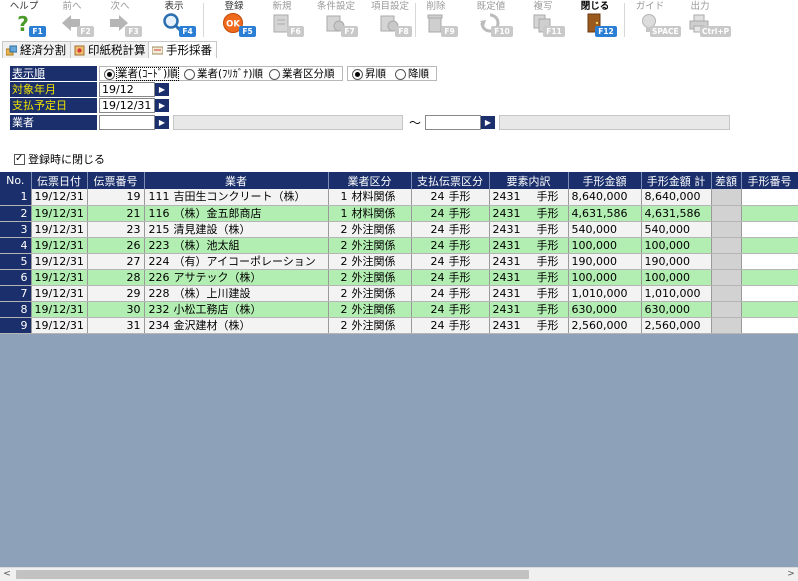 This screenshot has width=798, height=581. I want to click on sort-by-vendor-kana-radio: 業者(ﾌﾘｶﾞﾅ)順, so click(223, 74).